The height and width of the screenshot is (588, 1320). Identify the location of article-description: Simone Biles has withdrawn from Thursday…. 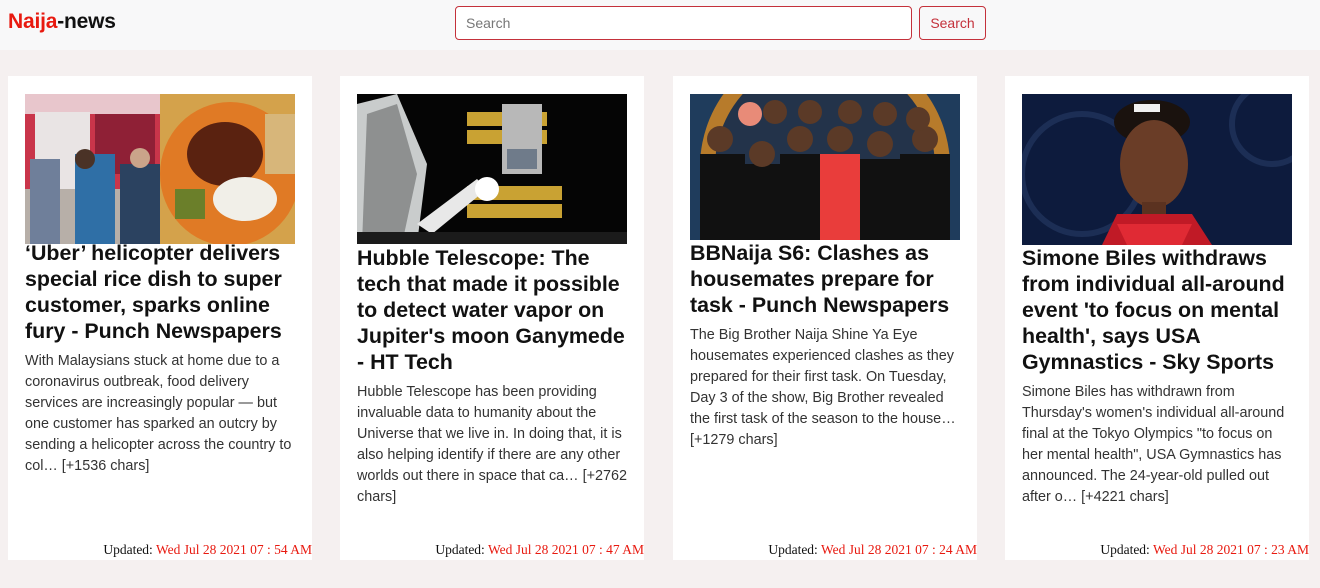
(1153, 444).